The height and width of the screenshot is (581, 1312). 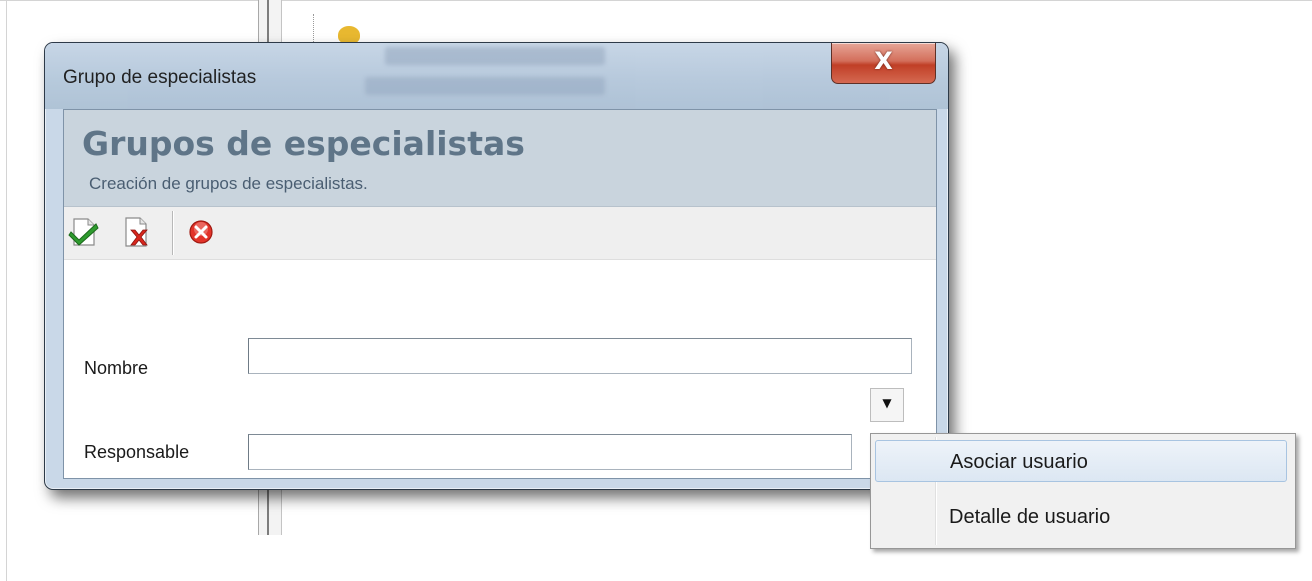 What do you see at coordinates (1030, 517) in the screenshot?
I see `menu-item-label: Detalle de usuario` at bounding box center [1030, 517].